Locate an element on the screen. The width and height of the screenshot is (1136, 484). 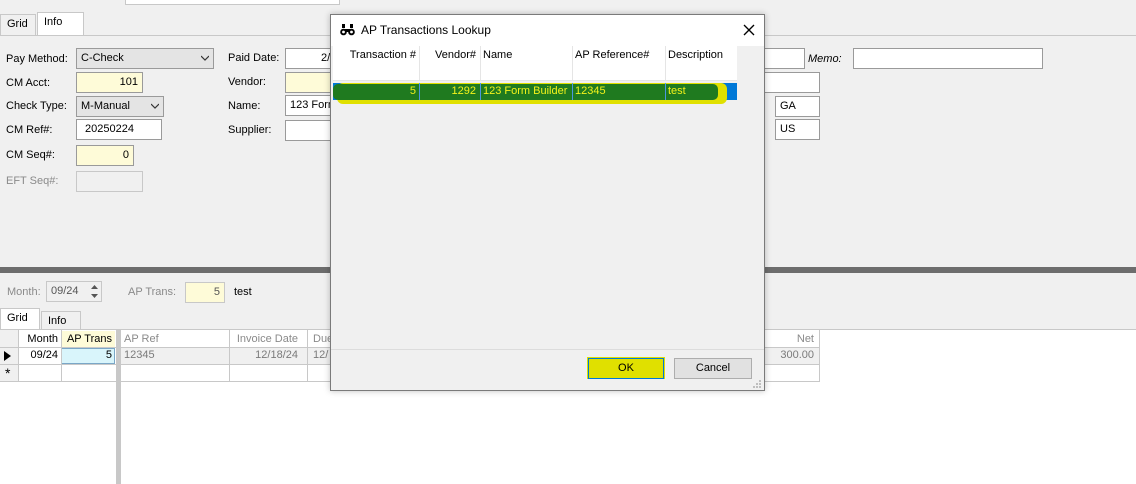
close-icon is located at coordinates (749, 30).